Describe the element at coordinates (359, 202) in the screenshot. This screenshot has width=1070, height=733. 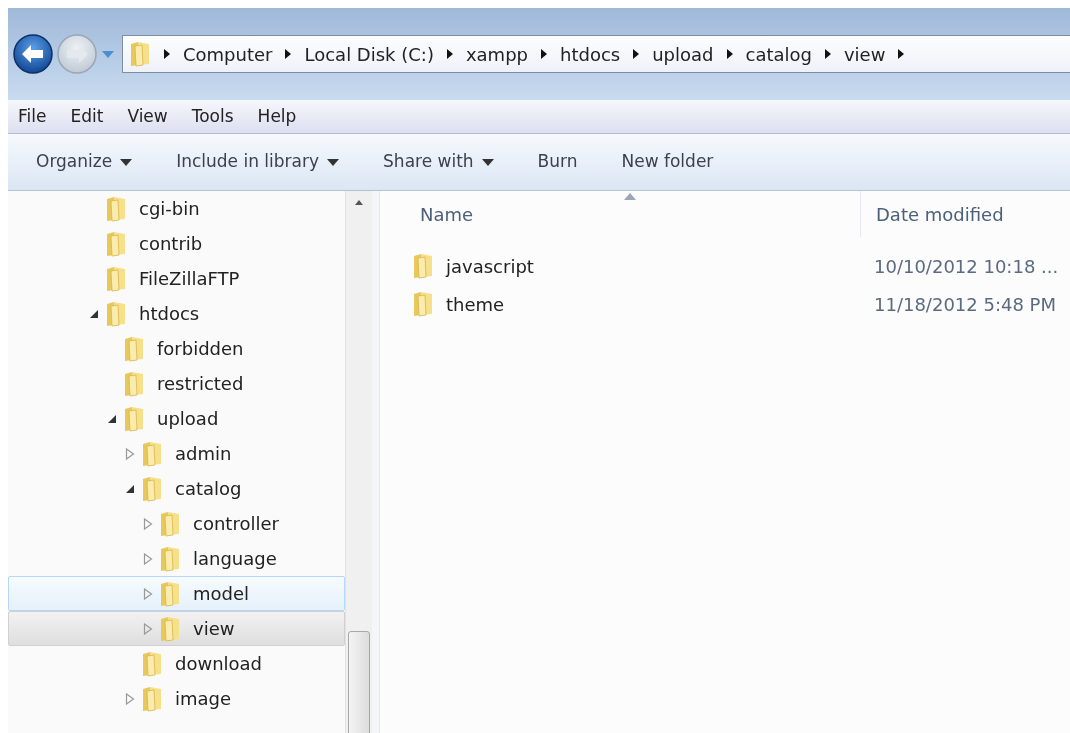
I see `scroll-up-icon` at that location.